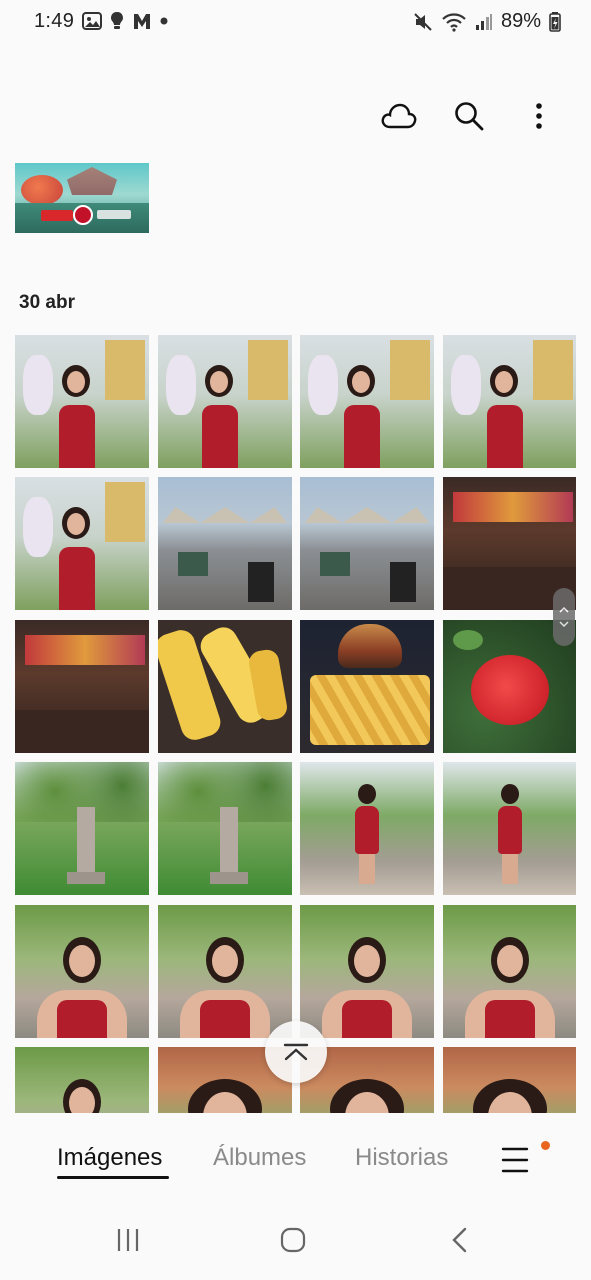 This screenshot has height=1280, width=591. I want to click on recent-apps-icon, so click(128, 1240).